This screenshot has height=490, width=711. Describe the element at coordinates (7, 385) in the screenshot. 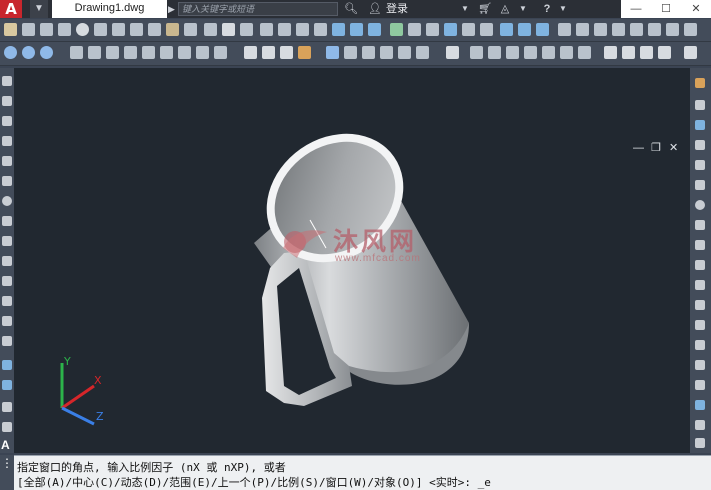

I see `gradient-icon` at that location.